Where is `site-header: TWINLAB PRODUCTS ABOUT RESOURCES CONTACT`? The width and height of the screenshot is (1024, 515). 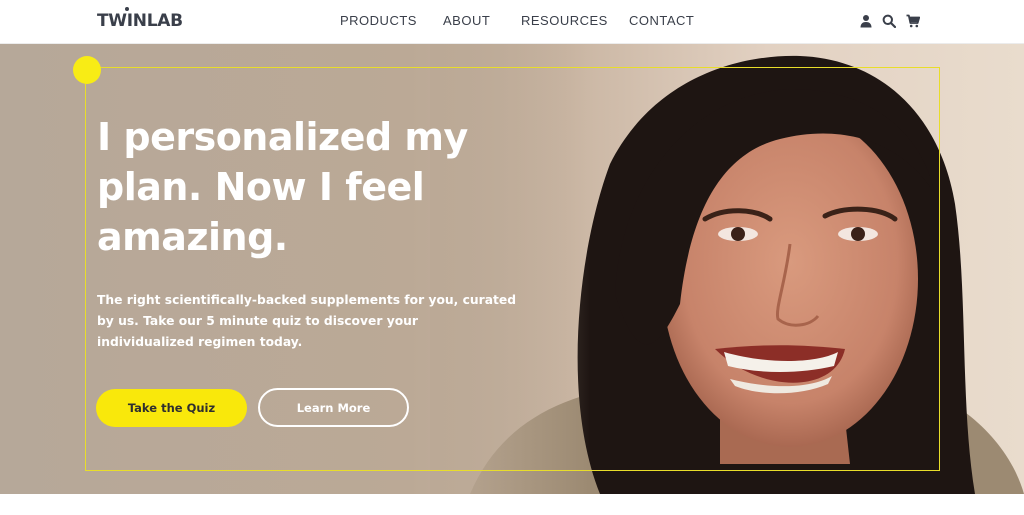
site-header: TWINLAB PRODUCTS ABOUT RESOURCES CONTACT is located at coordinates (512, 22).